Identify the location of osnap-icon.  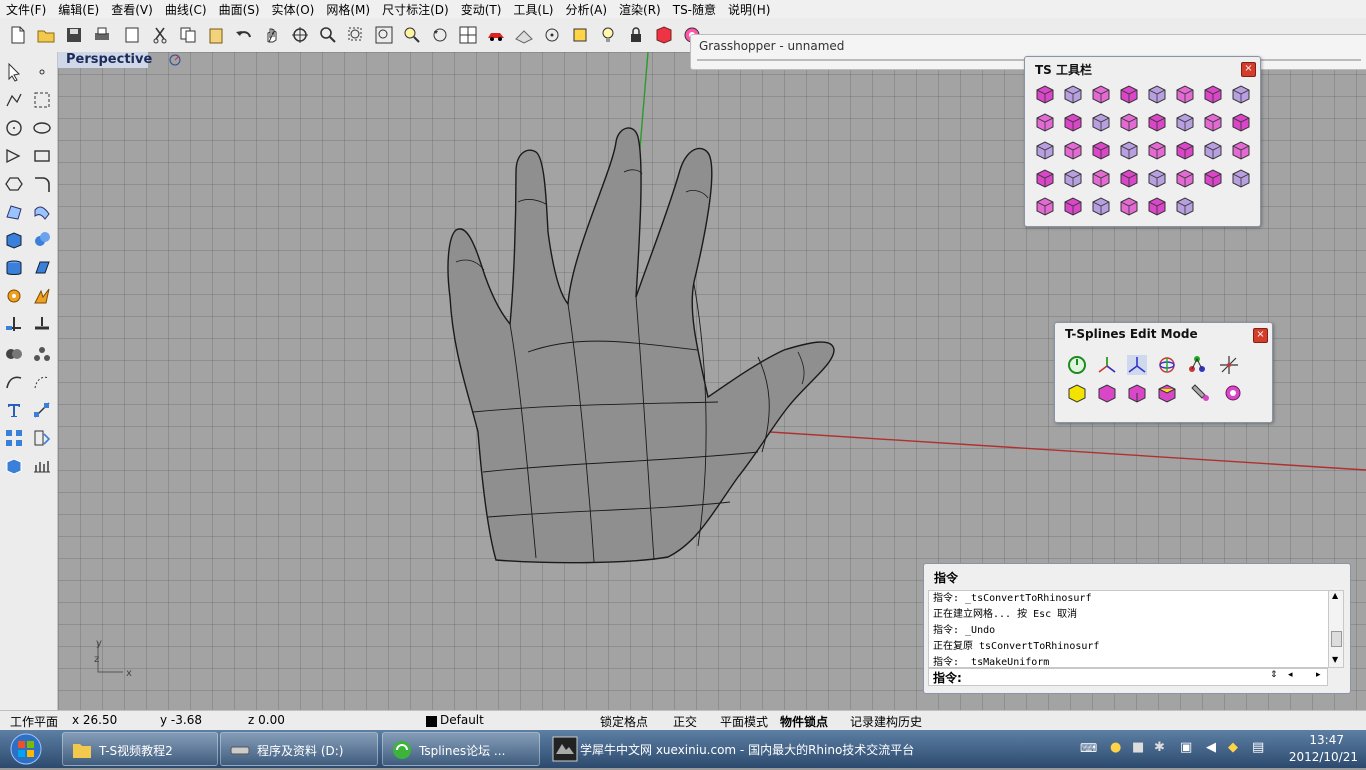
(552, 35).